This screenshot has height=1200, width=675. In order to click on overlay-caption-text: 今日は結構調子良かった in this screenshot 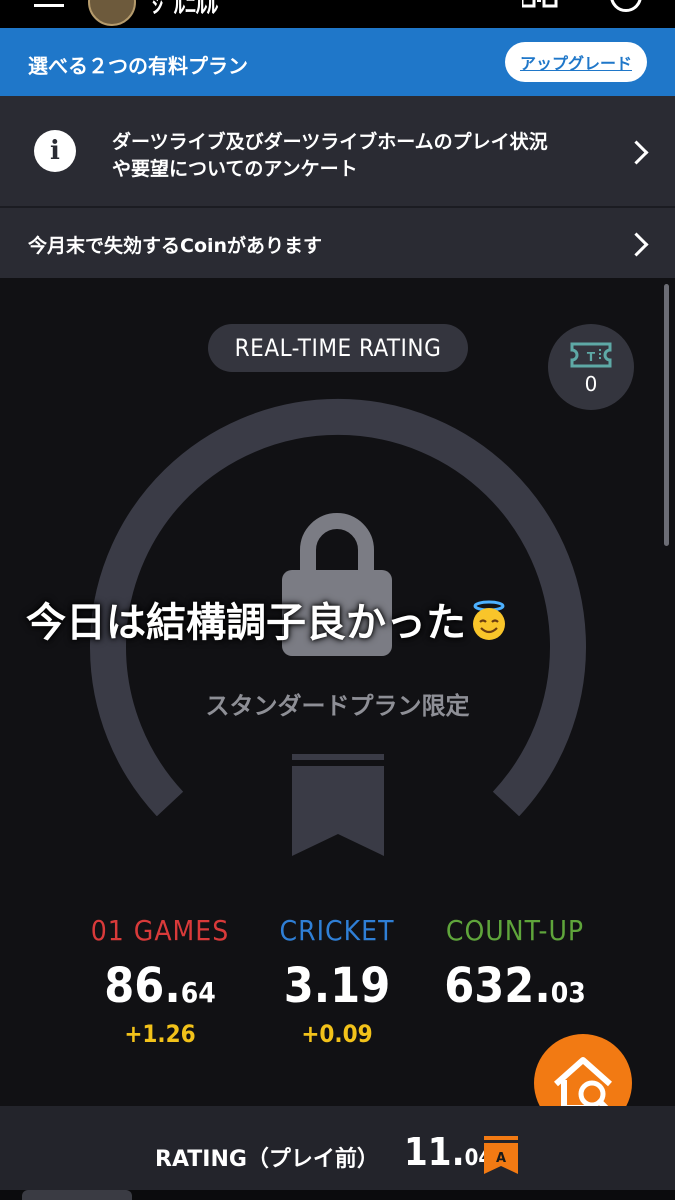, I will do `click(246, 623)`.